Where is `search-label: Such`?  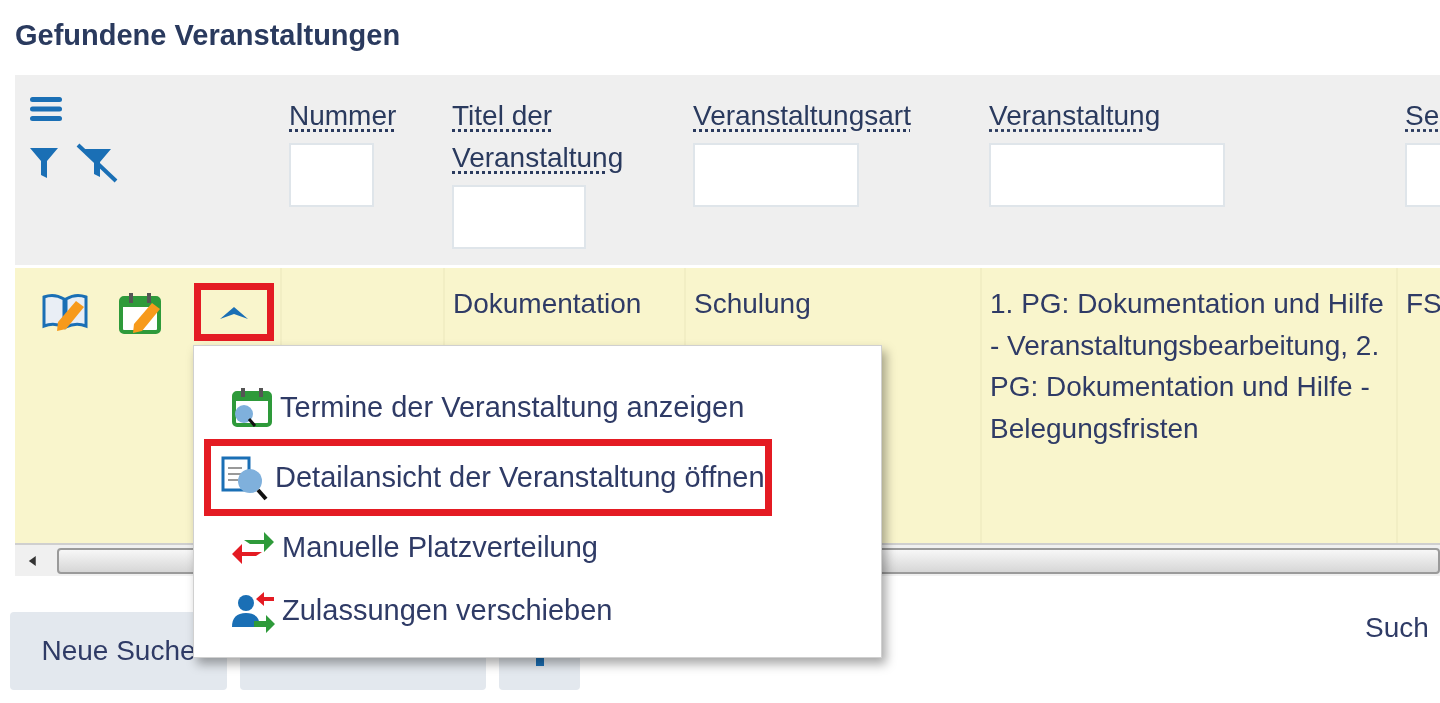 search-label: Such is located at coordinates (1397, 628).